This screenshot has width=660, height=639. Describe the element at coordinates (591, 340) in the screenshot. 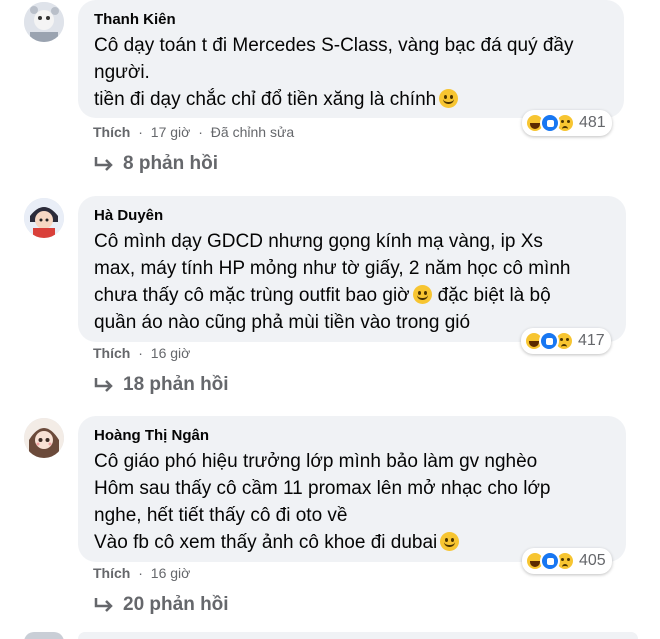

I see `reaction-count: 417` at that location.